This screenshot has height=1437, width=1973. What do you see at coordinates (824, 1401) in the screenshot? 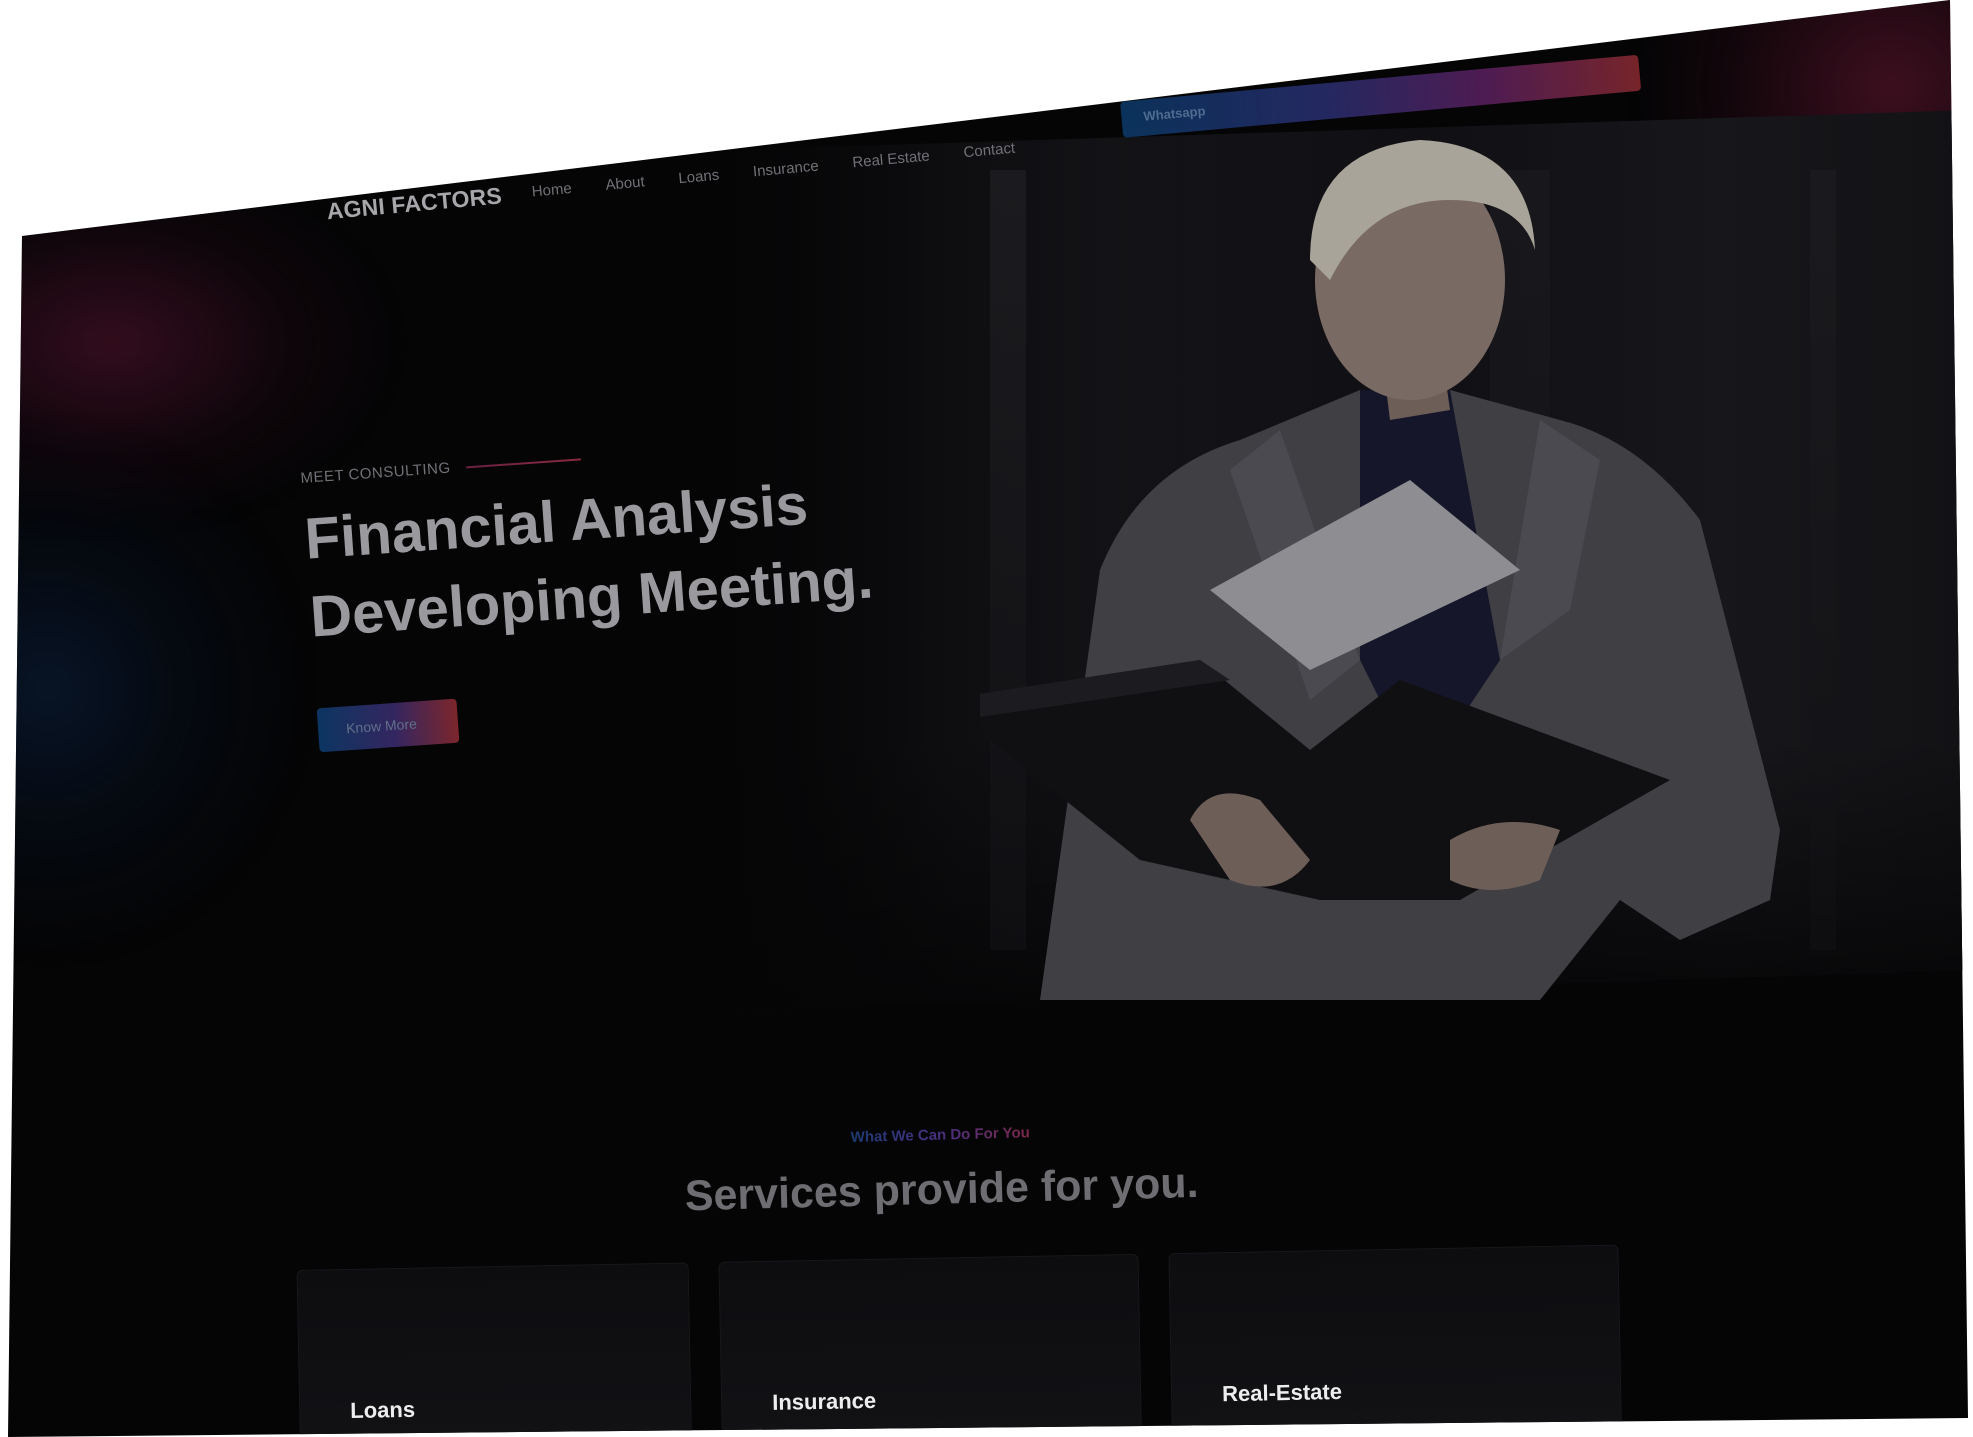
I see `service-card-label: Insurance` at bounding box center [824, 1401].